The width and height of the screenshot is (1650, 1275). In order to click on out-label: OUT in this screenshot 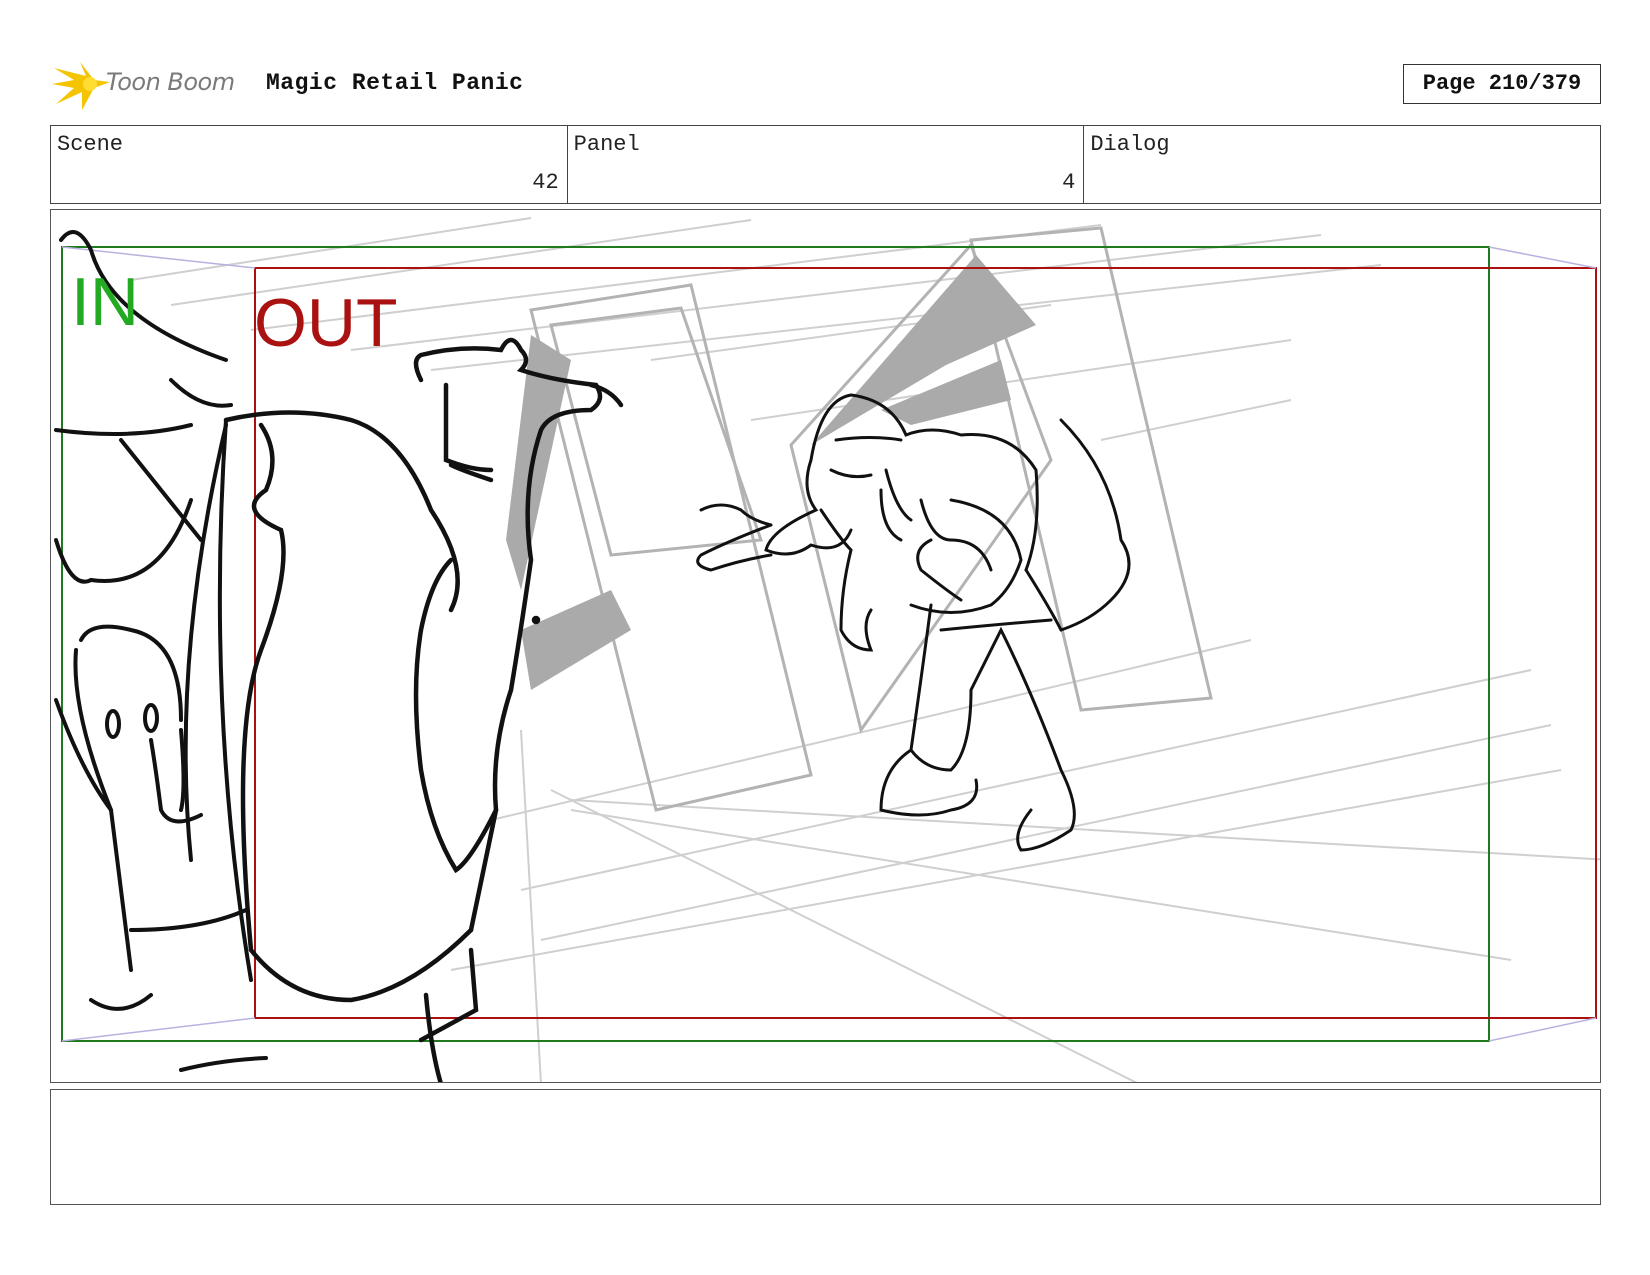, I will do `click(326, 323)`.